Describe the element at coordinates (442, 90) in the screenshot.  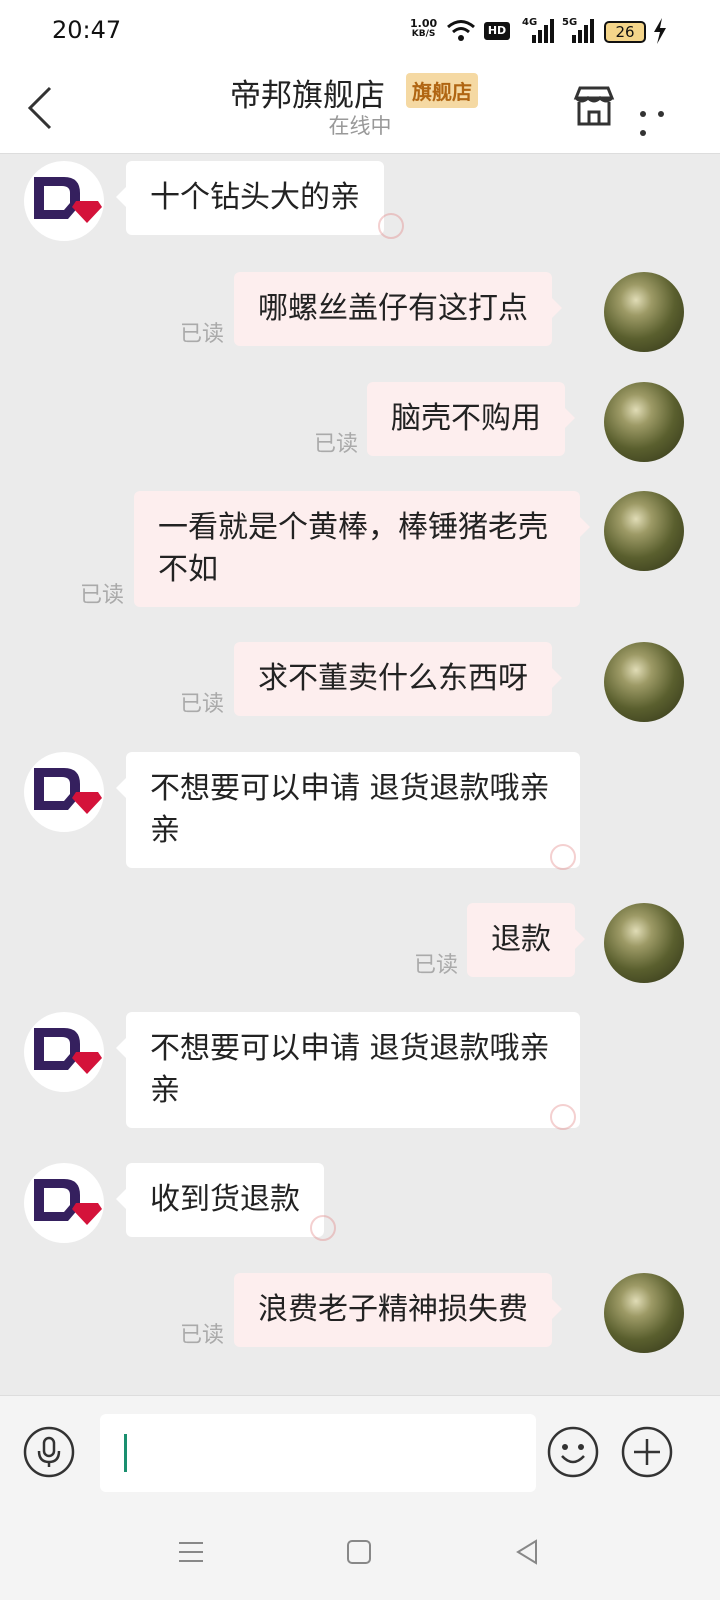
I see `flagship-badge: 旗舰店` at that location.